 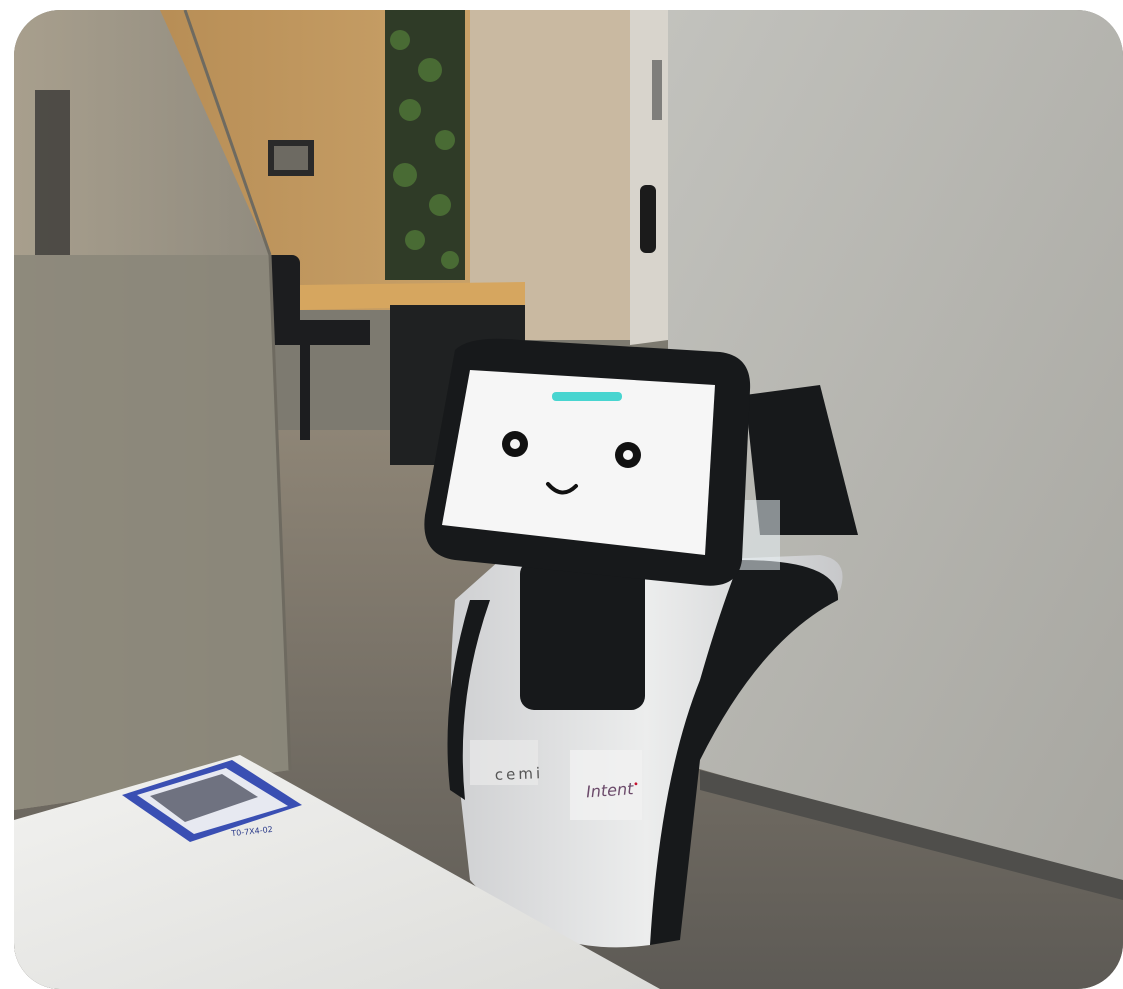 I want to click on eyebrow-accent, so click(x=587, y=396).